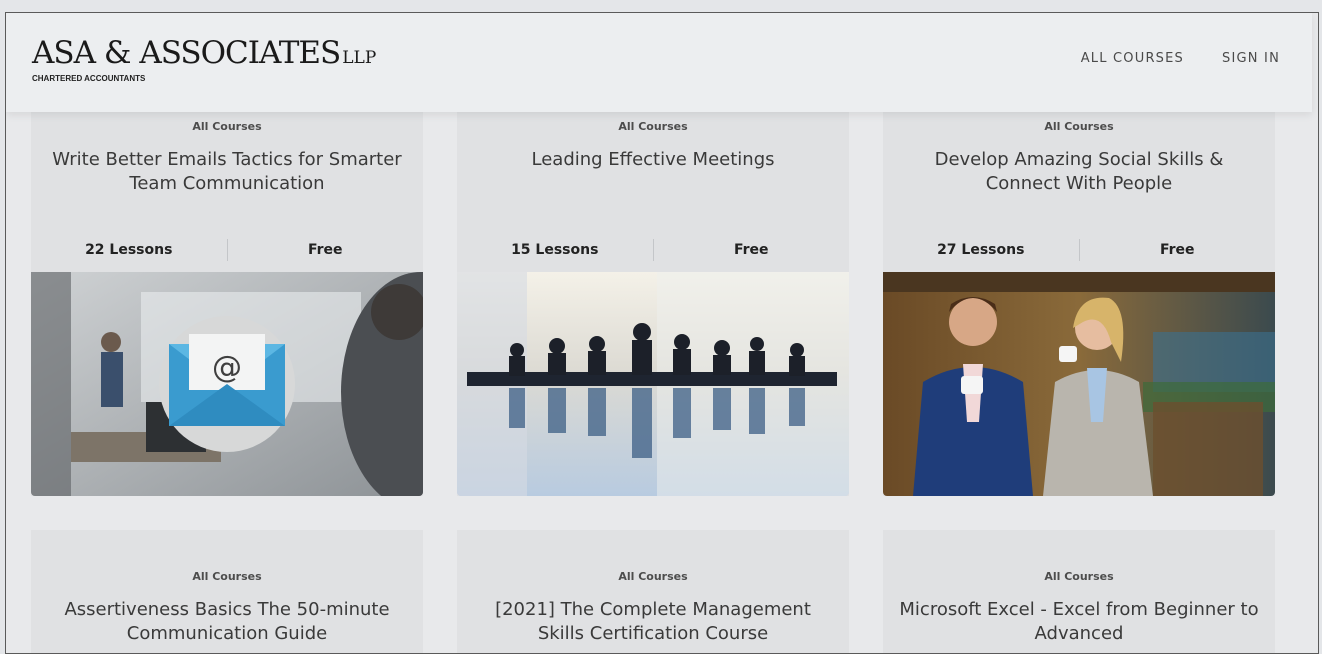  I want to click on course-title: Leading Effective Meetings, so click(653, 160).